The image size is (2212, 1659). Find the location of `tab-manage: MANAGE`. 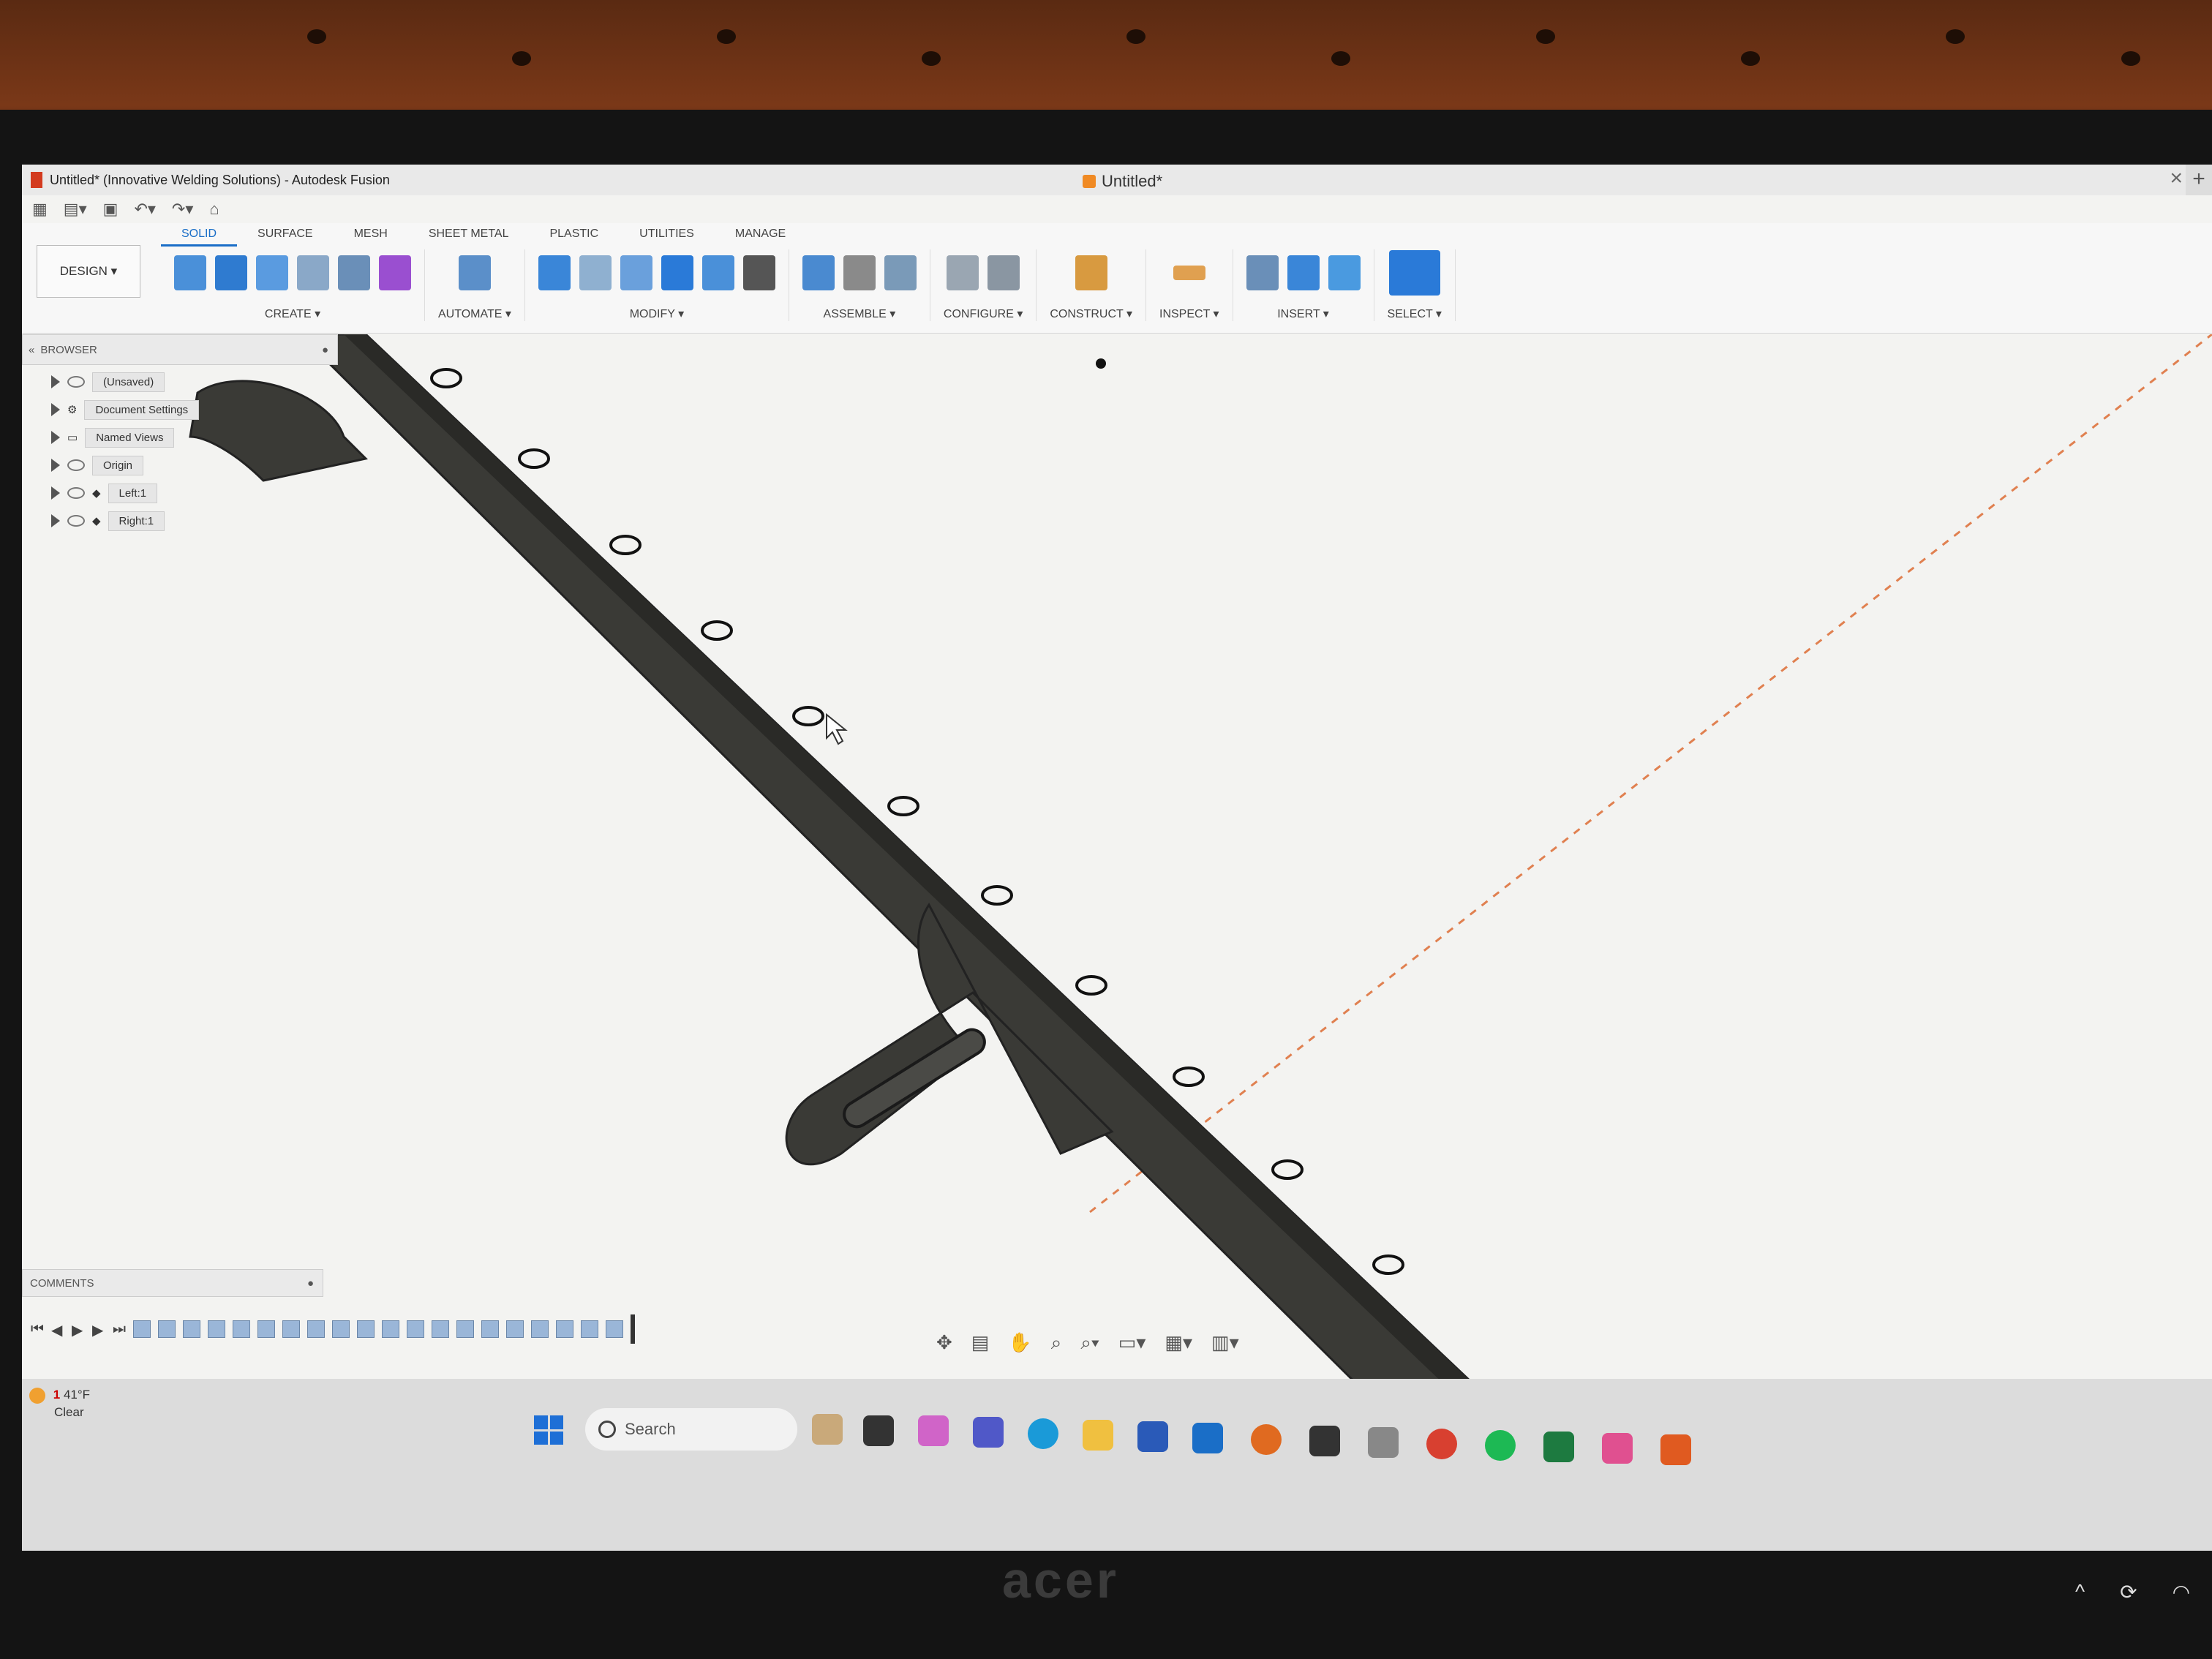

tab-manage: MANAGE is located at coordinates (760, 235).